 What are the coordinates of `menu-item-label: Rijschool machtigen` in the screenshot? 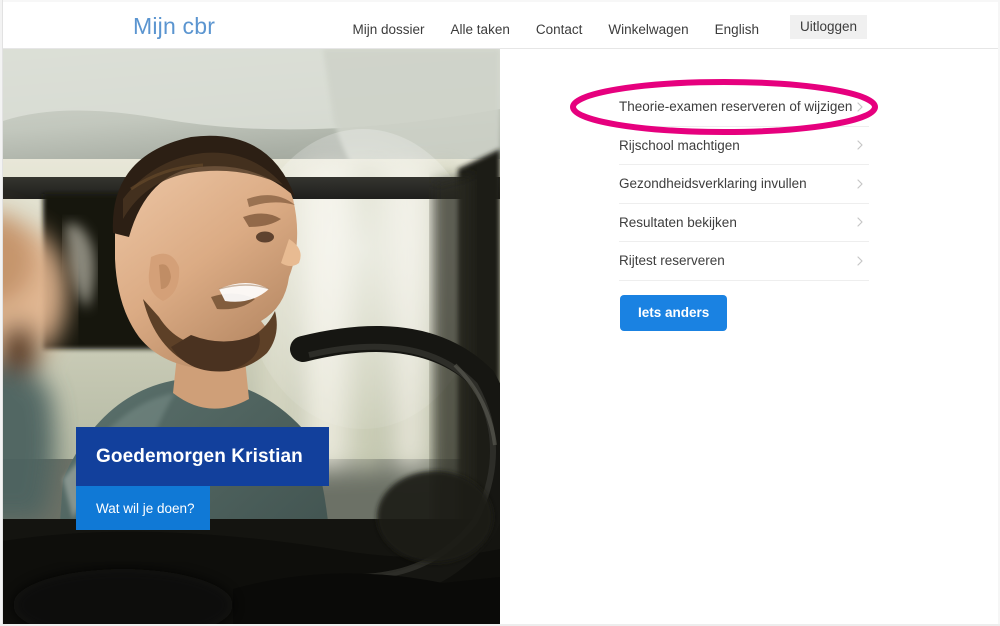 It's located at (679, 145).